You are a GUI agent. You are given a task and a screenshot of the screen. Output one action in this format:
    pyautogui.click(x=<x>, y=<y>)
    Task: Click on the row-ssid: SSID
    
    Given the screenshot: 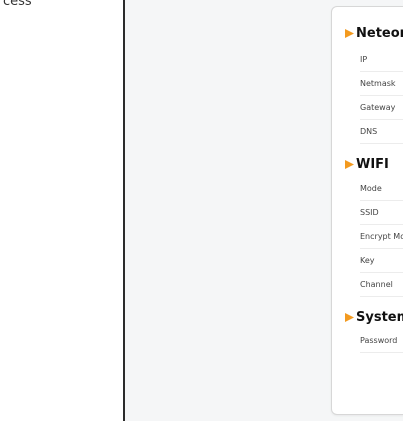 What is the action you would take?
    pyautogui.click(x=381, y=213)
    